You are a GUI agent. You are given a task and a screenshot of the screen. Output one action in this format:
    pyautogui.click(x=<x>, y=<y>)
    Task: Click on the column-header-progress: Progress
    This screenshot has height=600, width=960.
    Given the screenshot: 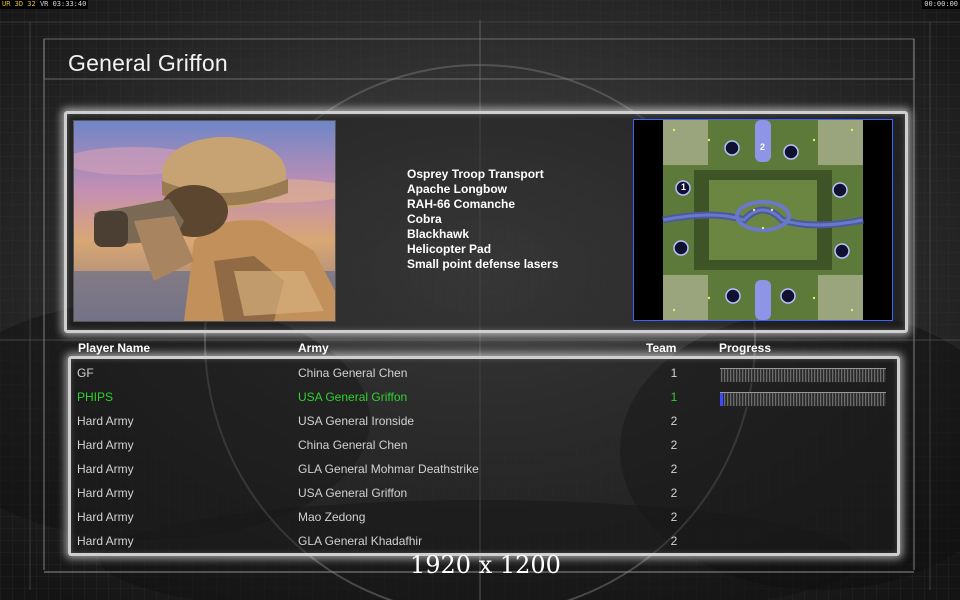 What is the action you would take?
    pyautogui.click(x=745, y=348)
    